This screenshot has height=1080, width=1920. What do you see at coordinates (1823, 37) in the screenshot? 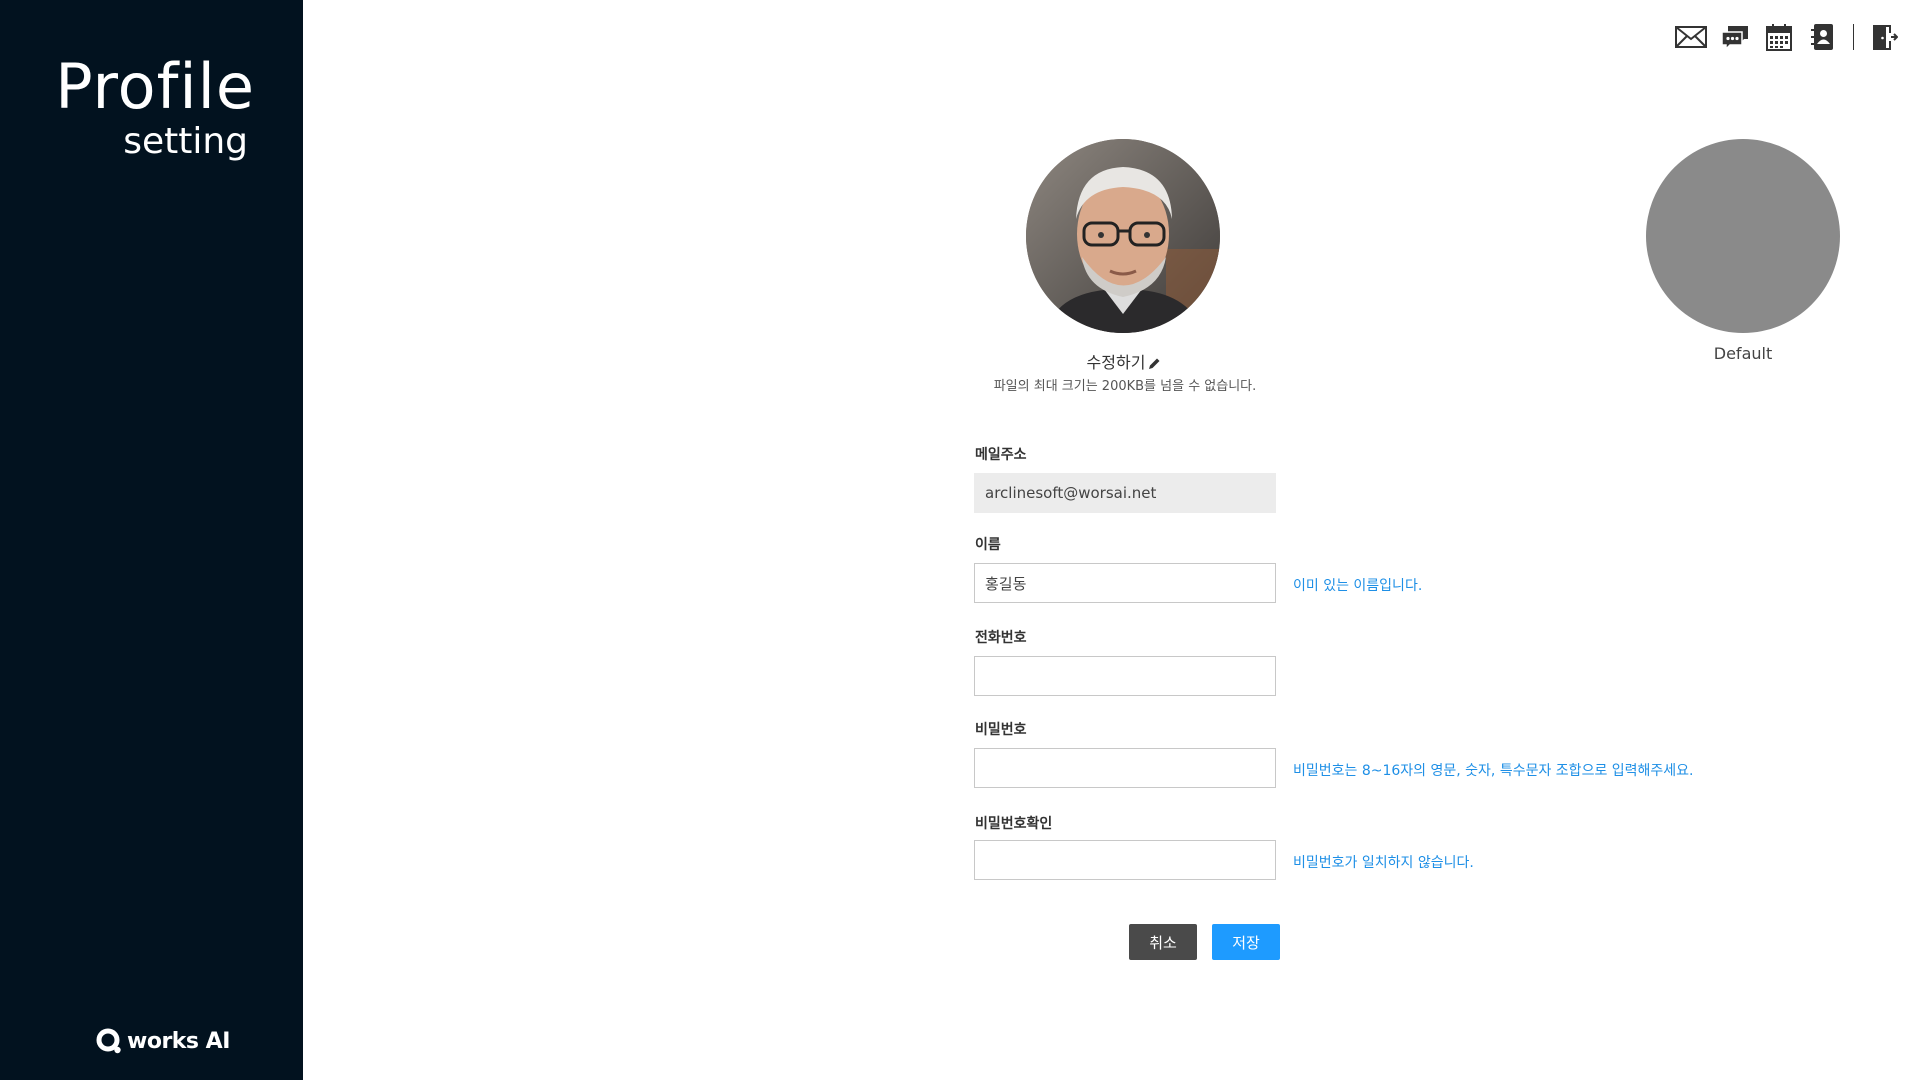
I see `contacts-icon` at bounding box center [1823, 37].